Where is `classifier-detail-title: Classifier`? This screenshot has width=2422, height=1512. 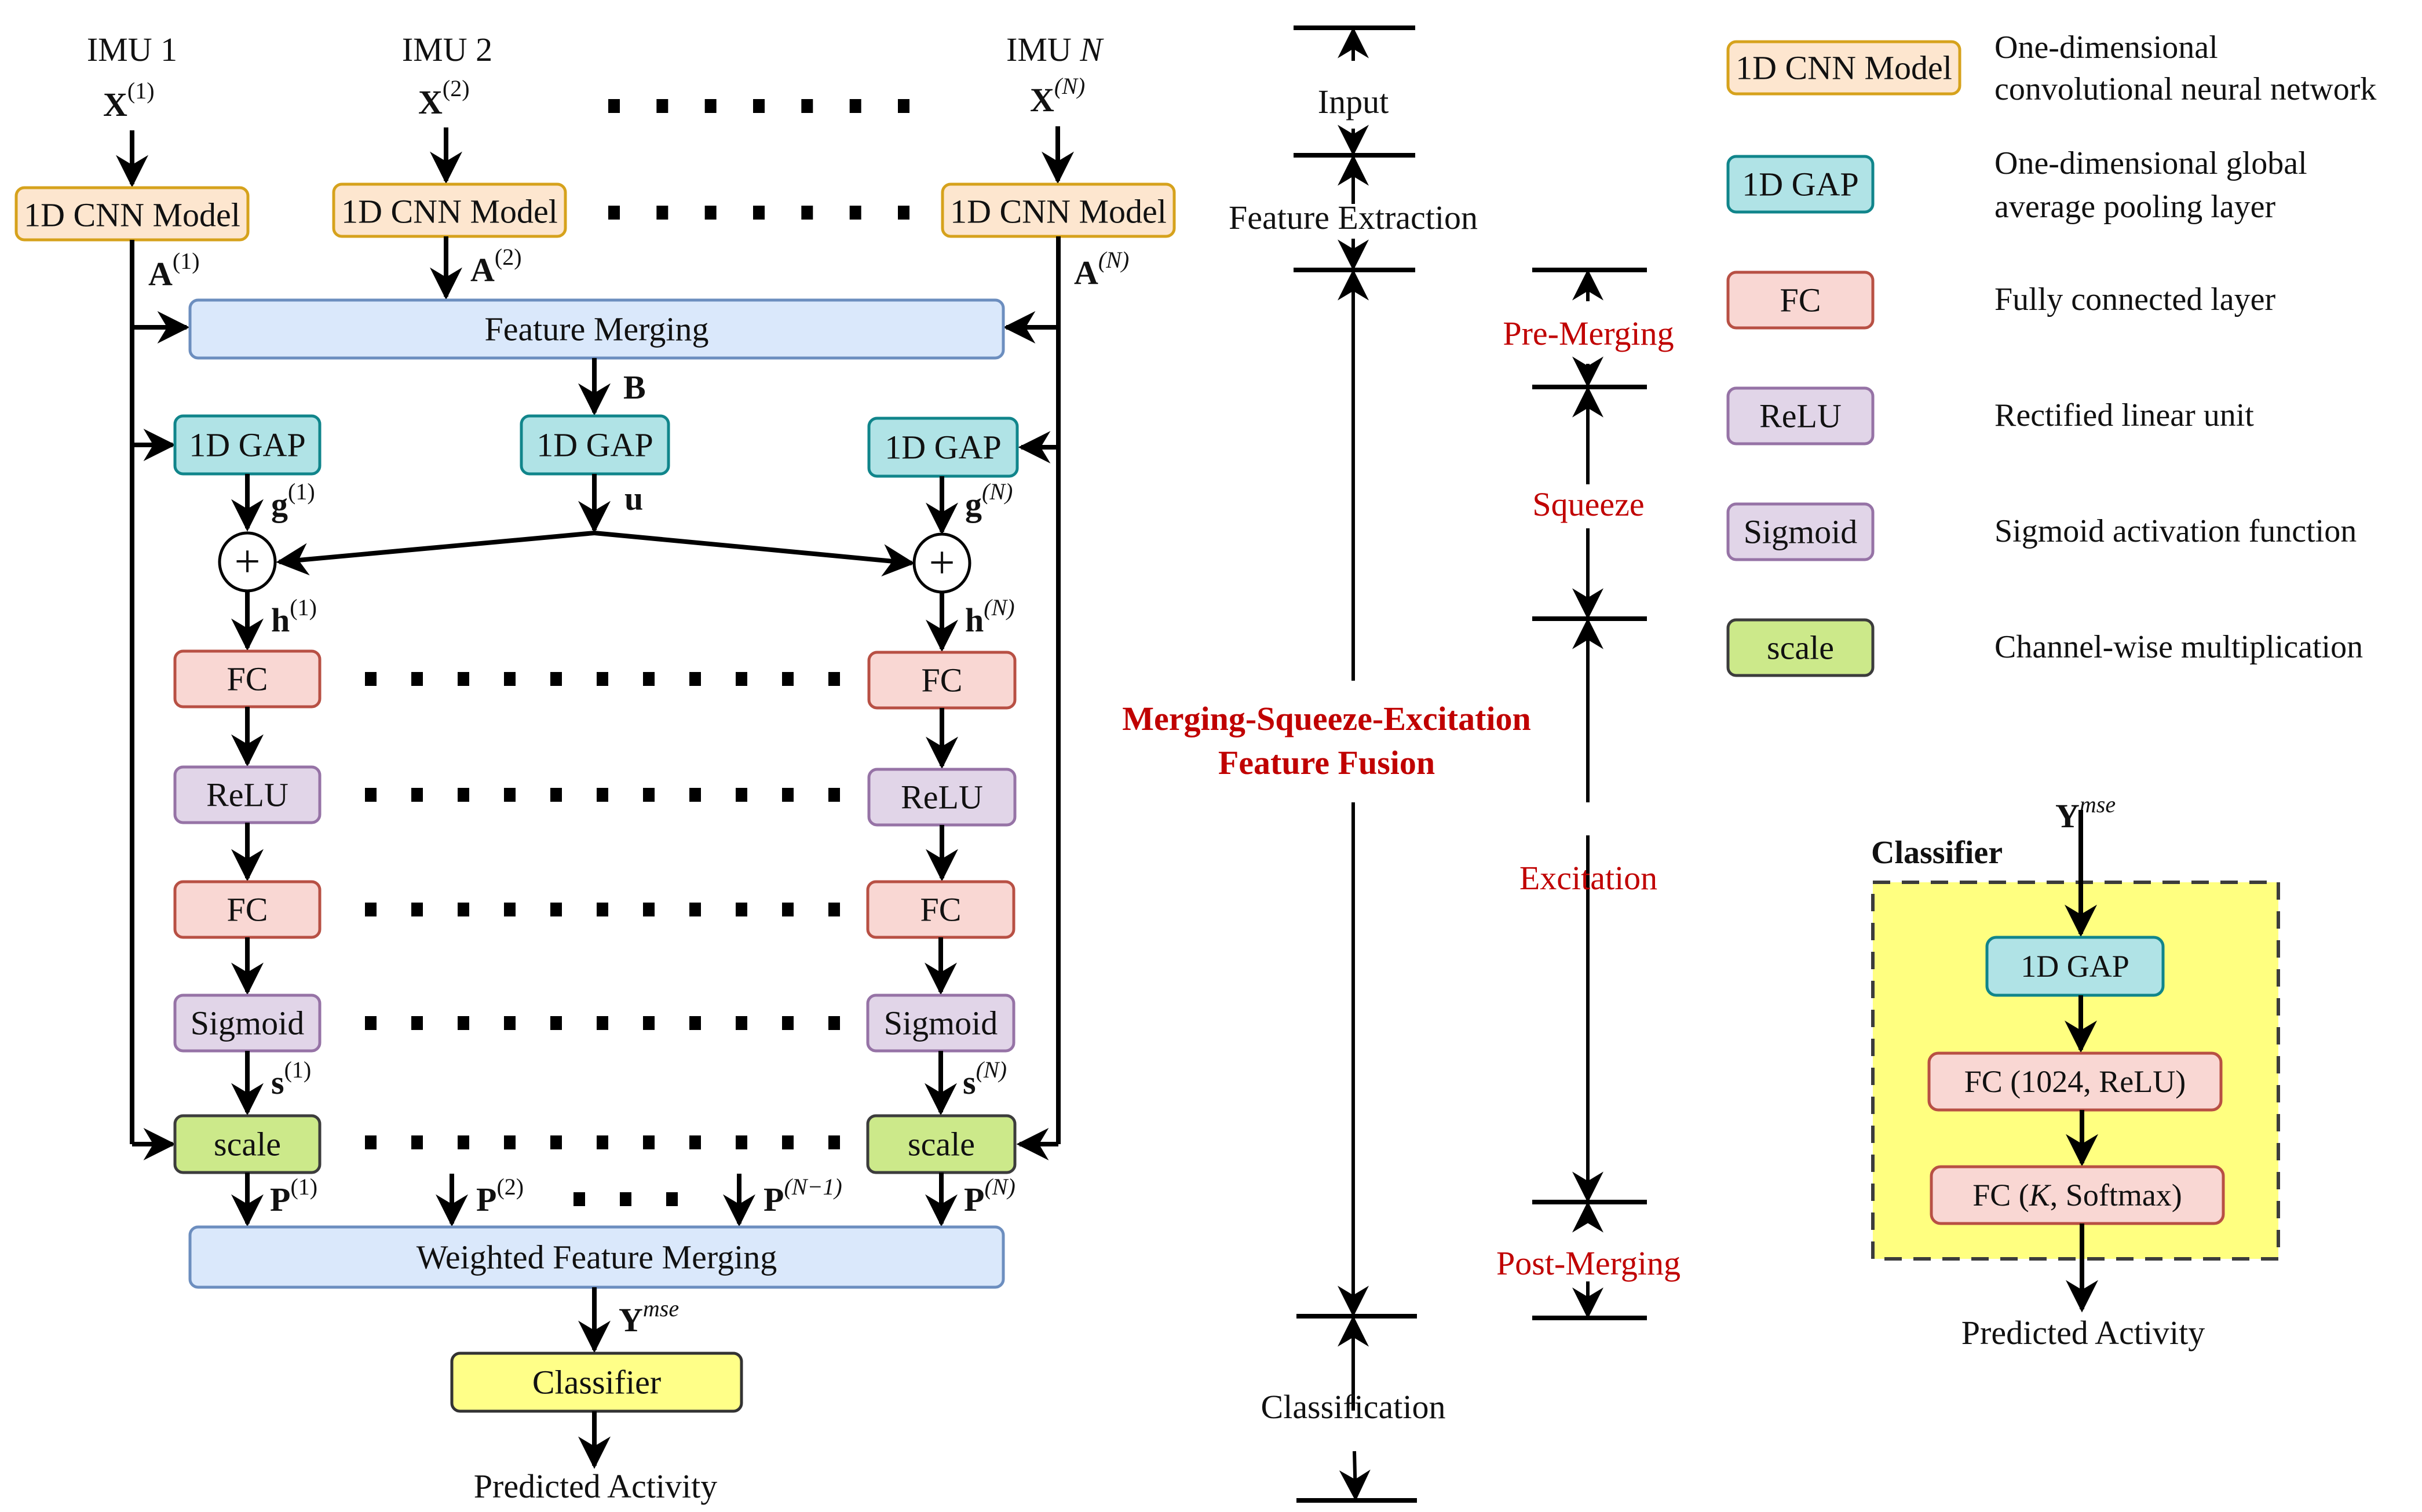
classifier-detail-title: Classifier is located at coordinates (1937, 853).